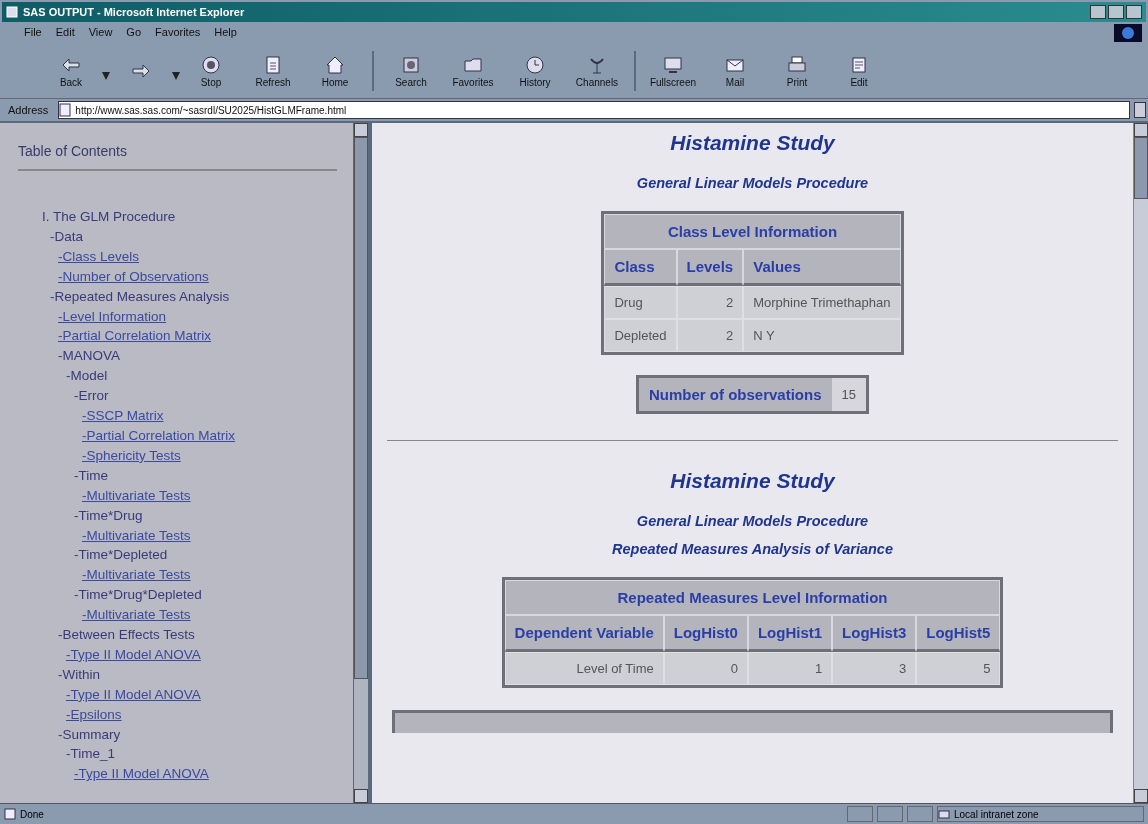 This screenshot has height=824, width=1148. Describe the element at coordinates (752, 597) in the screenshot. I see `table-caption: Repeated Measures Level Information` at that location.